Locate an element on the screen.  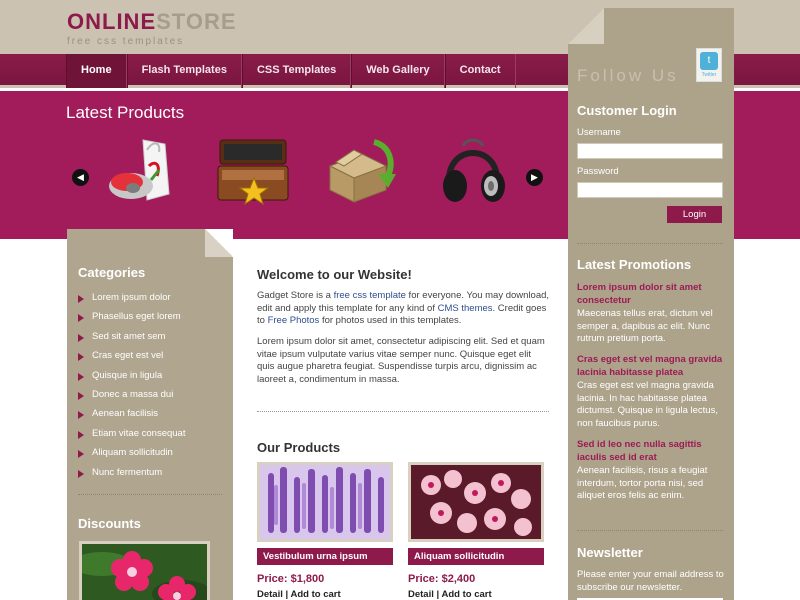
product-price: Price: $1,800 is located at coordinates (291, 579).